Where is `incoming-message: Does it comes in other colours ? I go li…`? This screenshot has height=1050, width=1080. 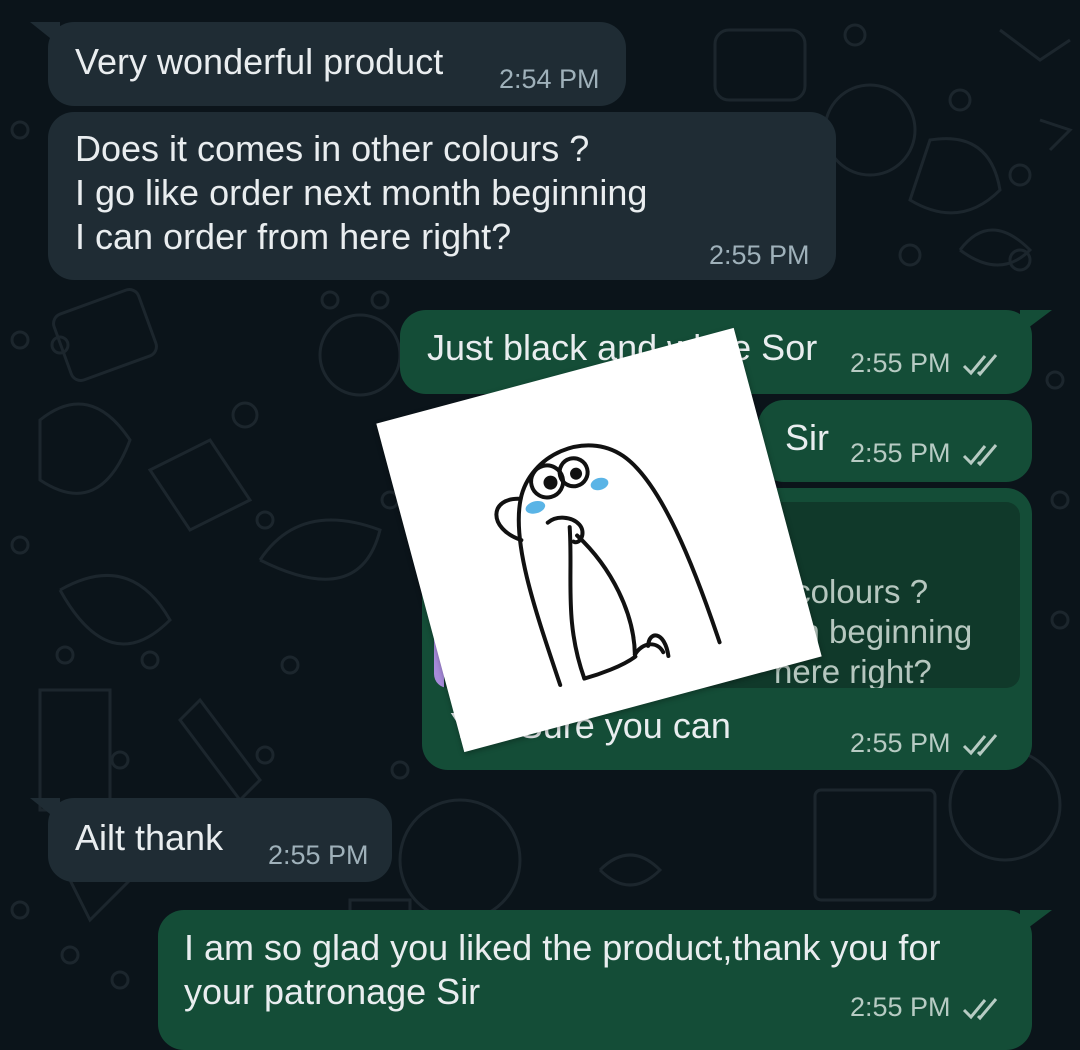
incoming-message: Does it comes in other colours ? I go li… is located at coordinates (442, 196).